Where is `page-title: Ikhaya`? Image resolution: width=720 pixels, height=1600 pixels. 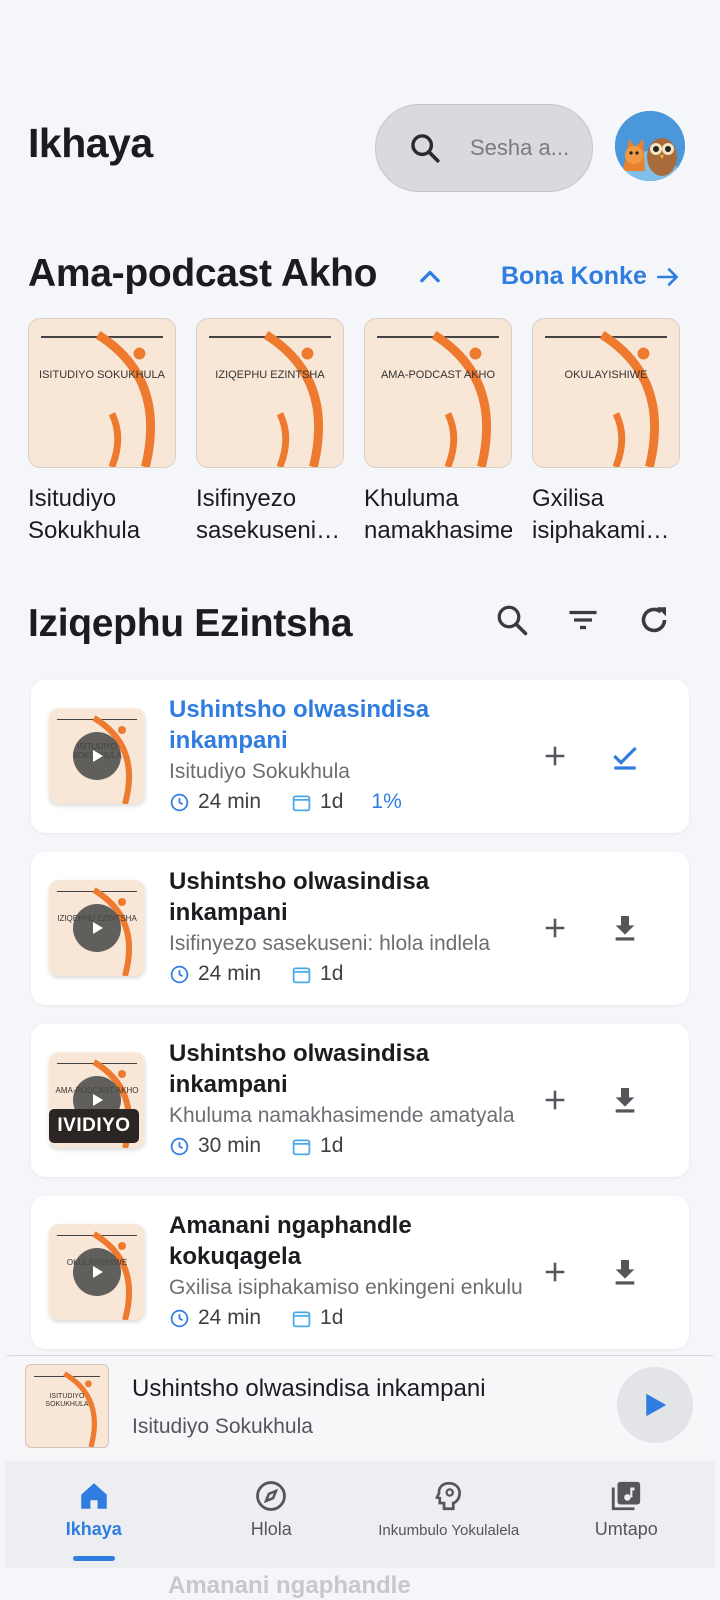 page-title: Ikhaya is located at coordinates (90, 143).